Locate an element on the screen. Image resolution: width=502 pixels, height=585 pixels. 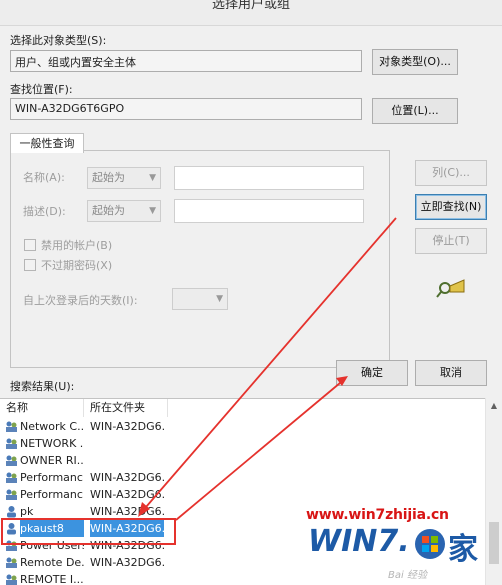
ok-button: 确定 is located at coordinates (372, 373).